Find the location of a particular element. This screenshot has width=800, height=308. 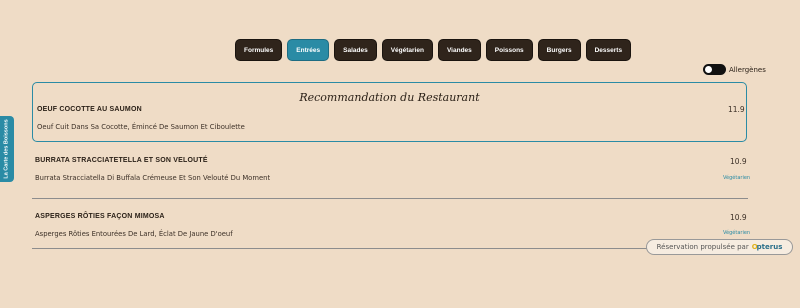

allergen-toggle-group: Allergènes is located at coordinates (734, 69).